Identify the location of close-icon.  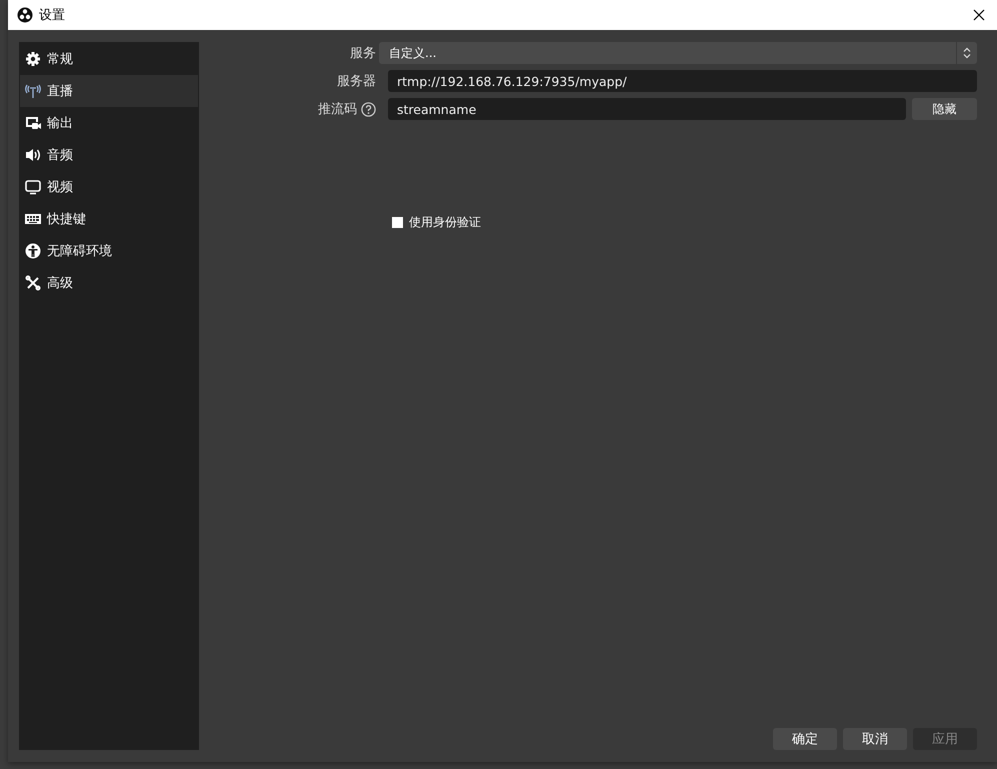
(979, 15).